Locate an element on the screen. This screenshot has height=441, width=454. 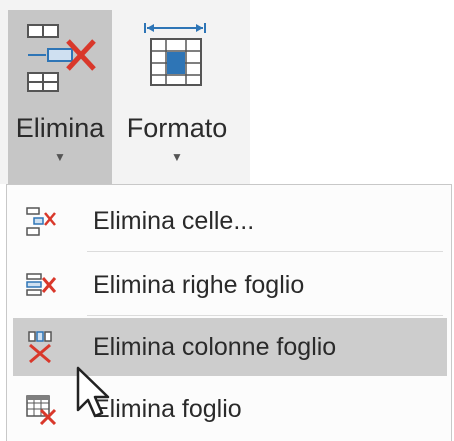
delete-button-label: Elimina is located at coordinates (60, 128).